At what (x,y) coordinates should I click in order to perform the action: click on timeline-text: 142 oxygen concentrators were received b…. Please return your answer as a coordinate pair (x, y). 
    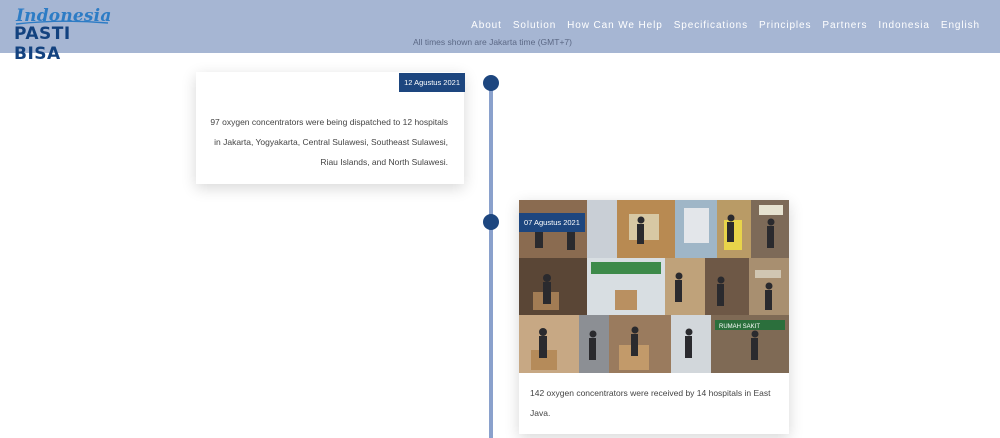
    Looking at the image, I should click on (650, 403).